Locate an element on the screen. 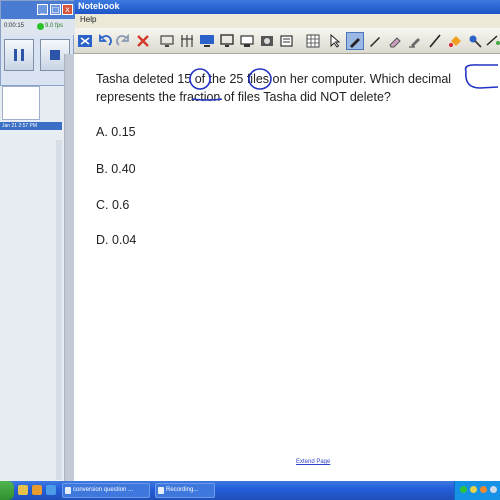 The image size is (500, 500). highlighter-icon is located at coordinates (415, 41).